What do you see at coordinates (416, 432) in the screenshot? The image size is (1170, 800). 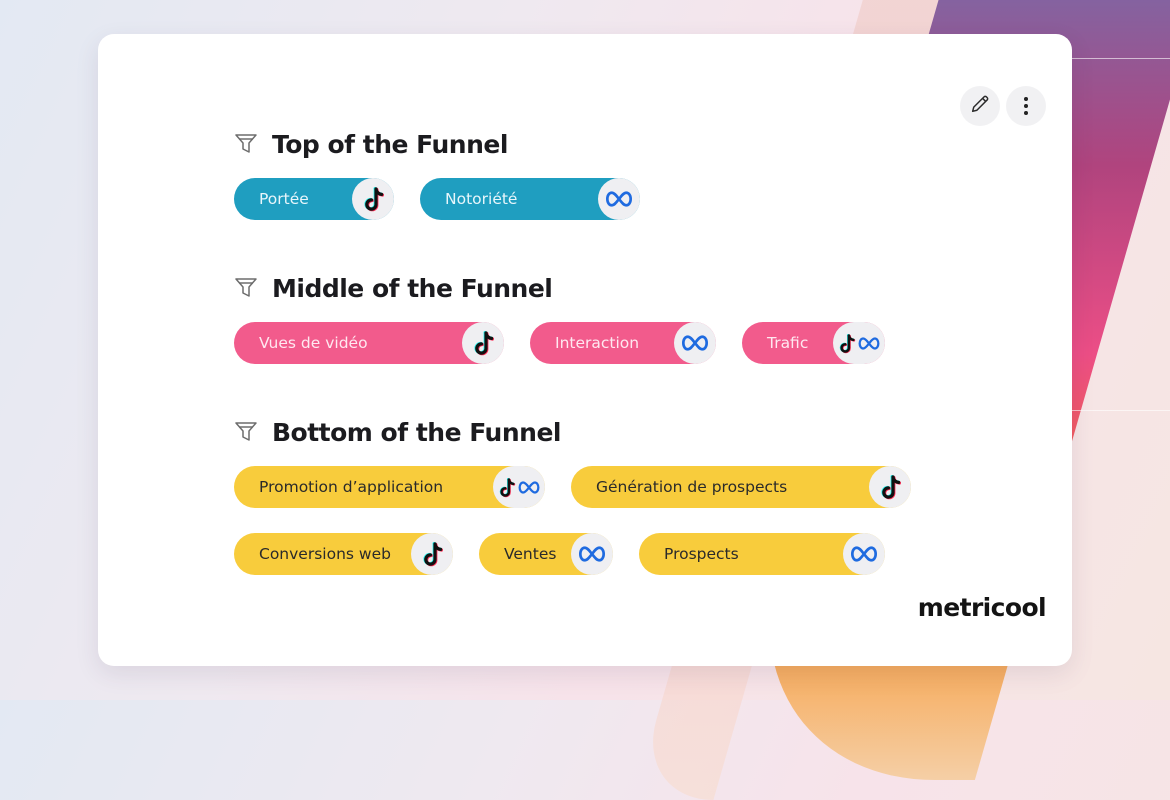 I see `section-title: Bottom of the Funnel` at bounding box center [416, 432].